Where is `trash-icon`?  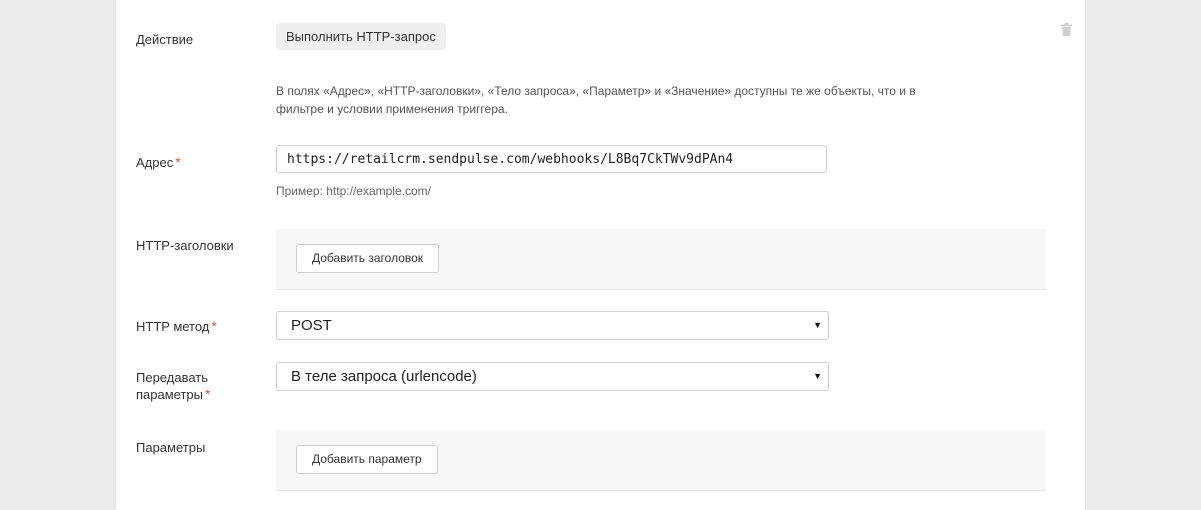 trash-icon is located at coordinates (1066, 29).